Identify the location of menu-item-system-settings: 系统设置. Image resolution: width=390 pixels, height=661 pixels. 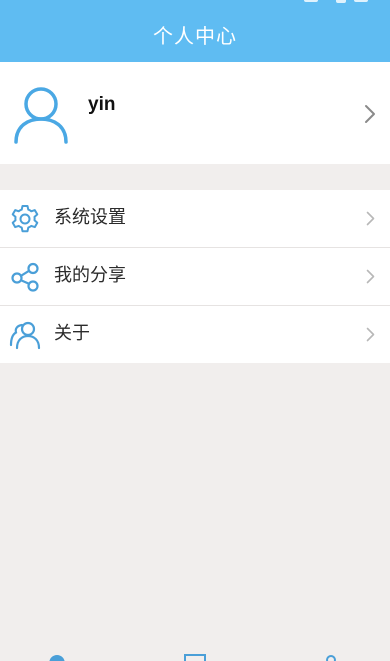
(195, 219).